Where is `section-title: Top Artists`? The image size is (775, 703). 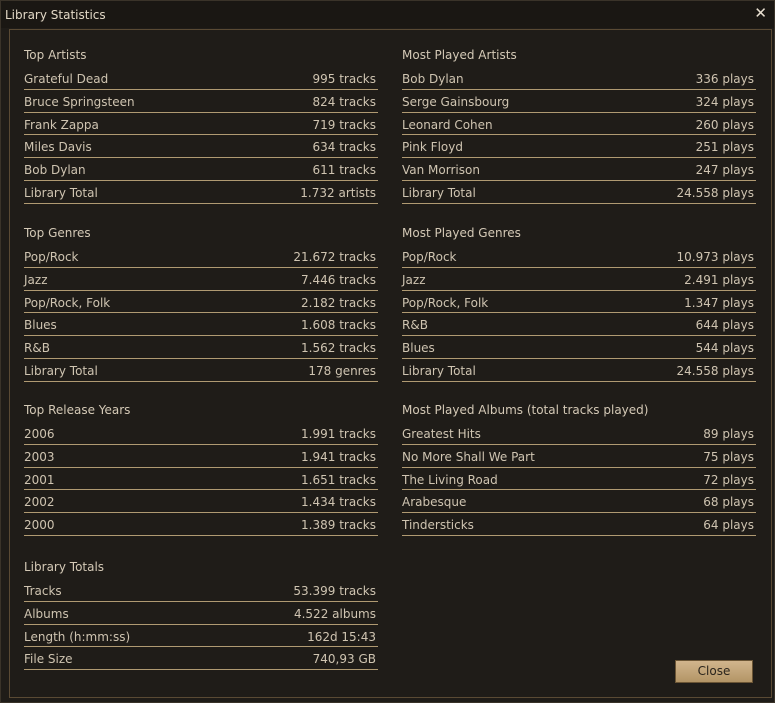 section-title: Top Artists is located at coordinates (55, 55).